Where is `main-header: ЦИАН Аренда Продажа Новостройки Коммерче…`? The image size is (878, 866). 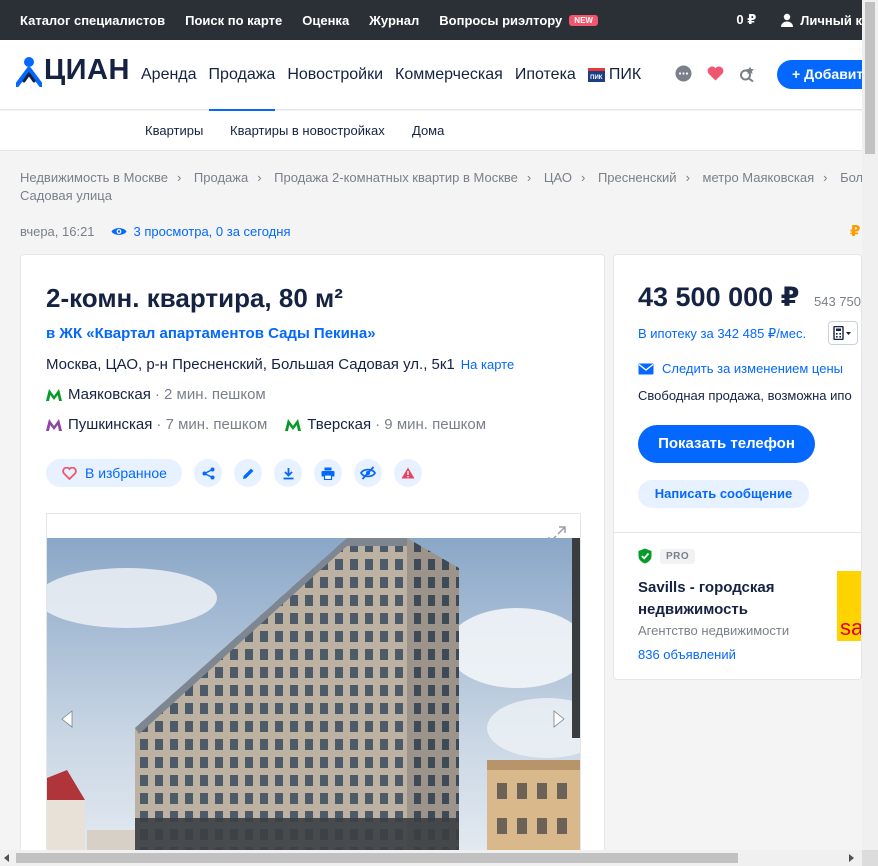
main-header: ЦИАН Аренда Продажа Новостройки Коммерче… is located at coordinates (438, 75).